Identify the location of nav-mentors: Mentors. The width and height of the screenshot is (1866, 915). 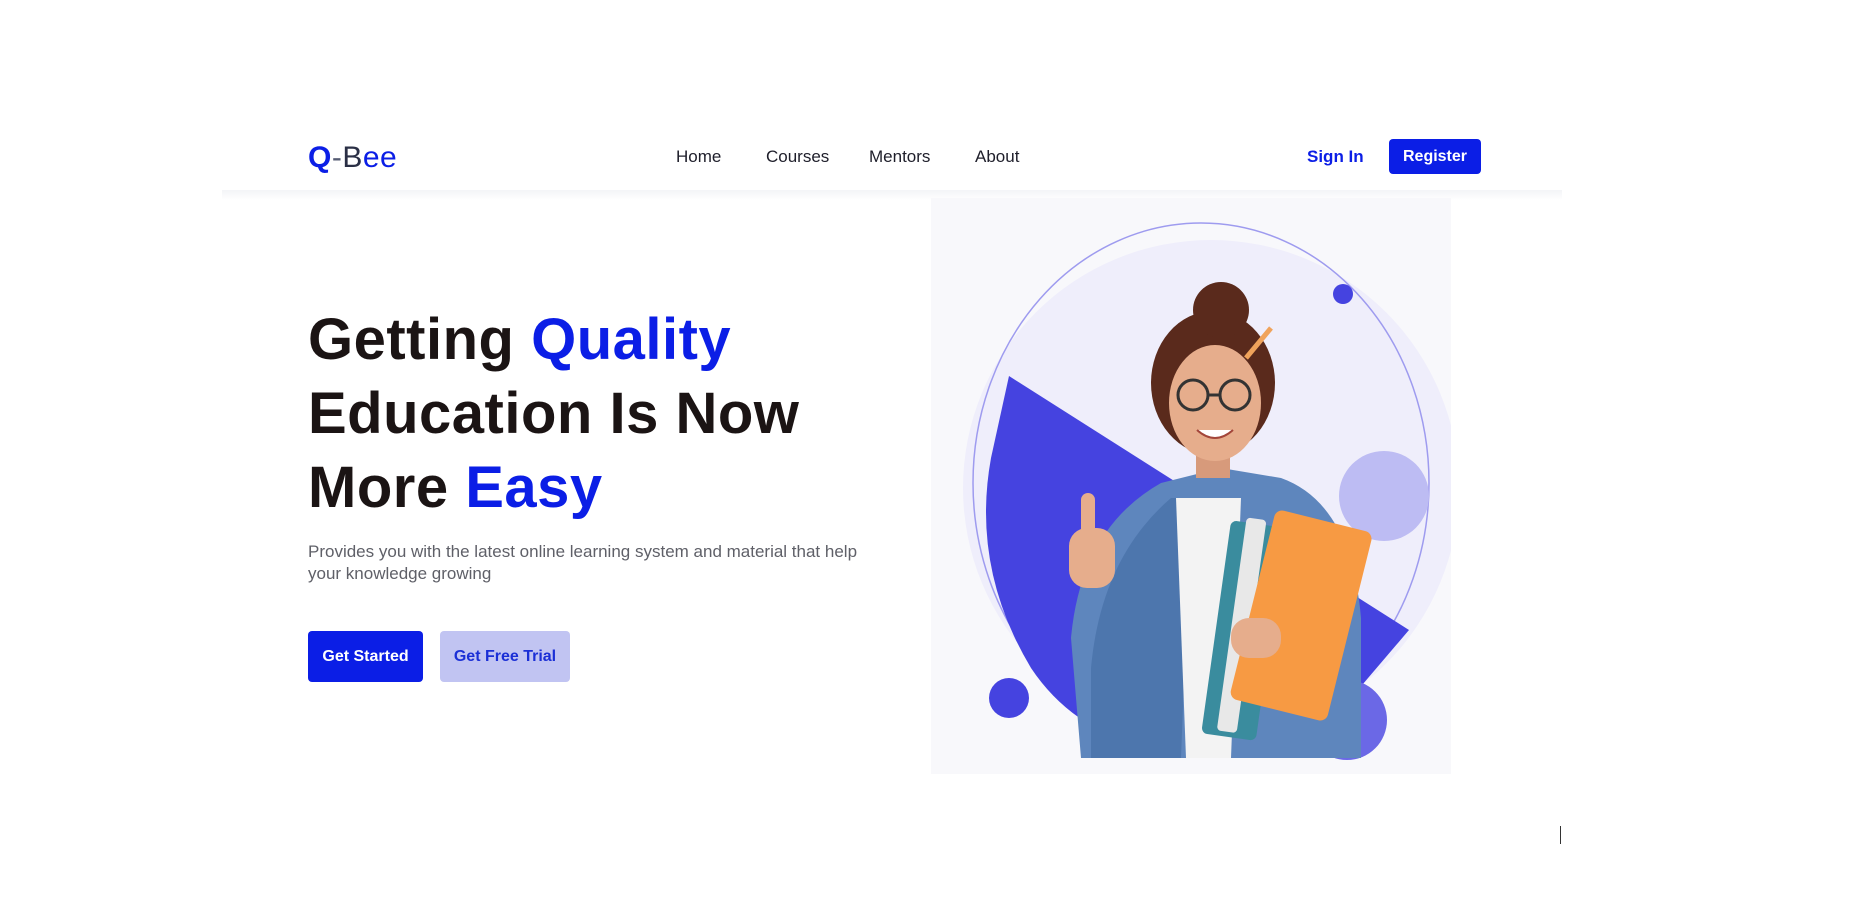
(899, 157).